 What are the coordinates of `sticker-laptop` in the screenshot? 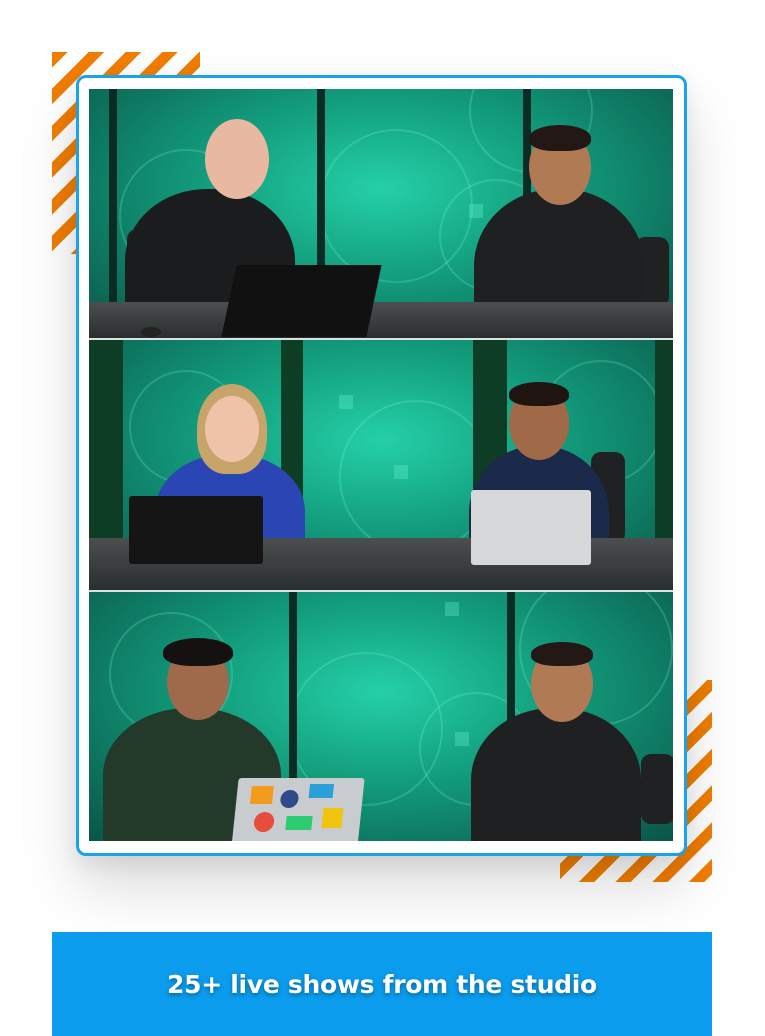 It's located at (298, 809).